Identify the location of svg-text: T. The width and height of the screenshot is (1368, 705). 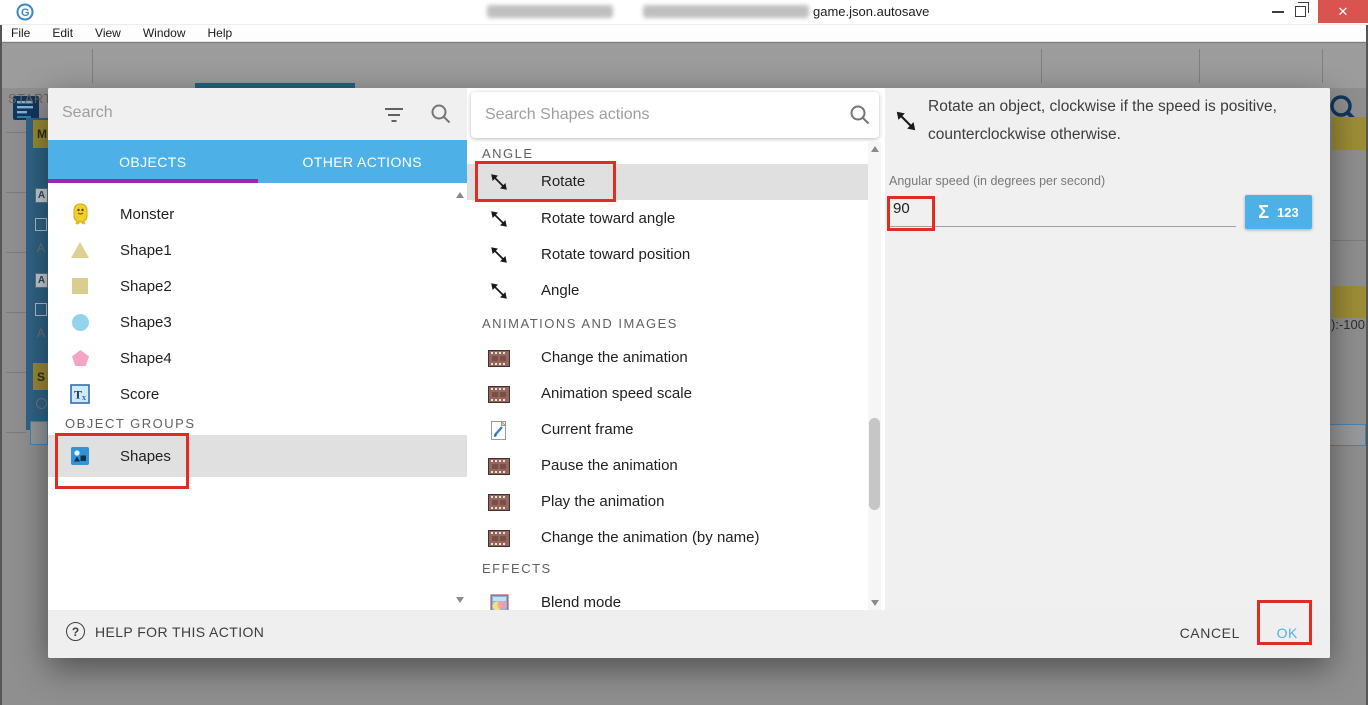
(78, 395).